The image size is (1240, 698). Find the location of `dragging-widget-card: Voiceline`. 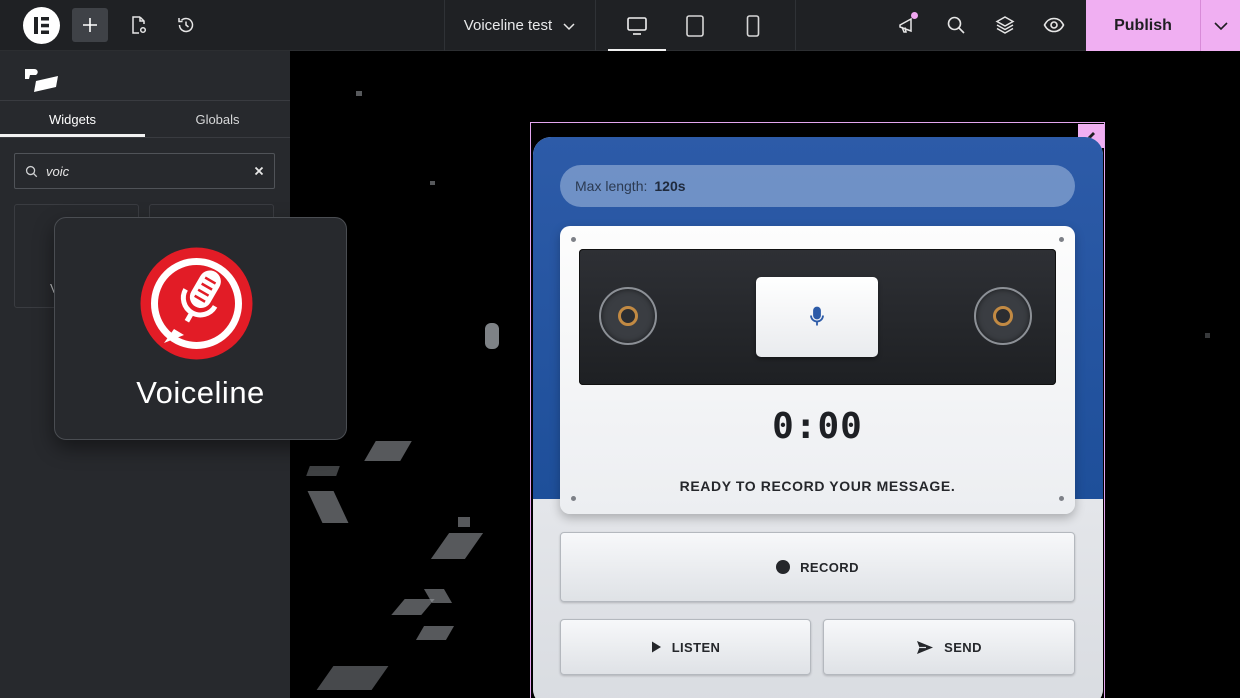

dragging-widget-card: Voiceline is located at coordinates (200, 328).